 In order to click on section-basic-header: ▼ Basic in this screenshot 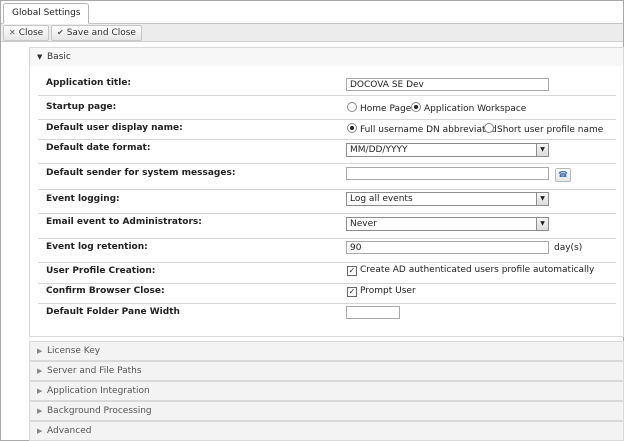, I will do `click(326, 57)`.